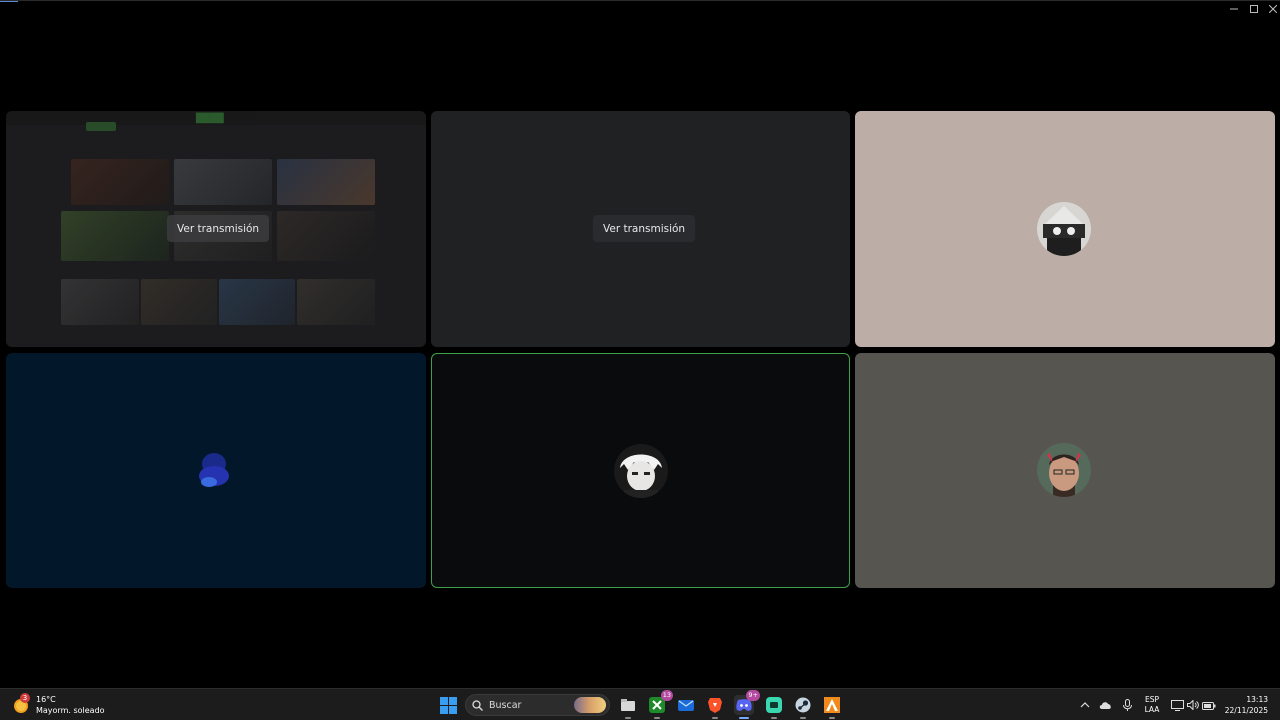 This screenshot has height=720, width=1280. What do you see at coordinates (1271, 9) in the screenshot?
I see `close-icon` at bounding box center [1271, 9].